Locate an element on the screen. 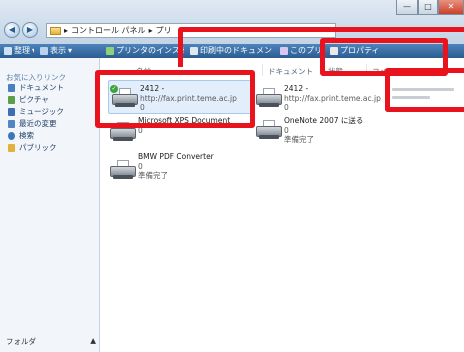  print-queue-button: 印刷中のドキュメントを表示 is located at coordinates (232, 51).